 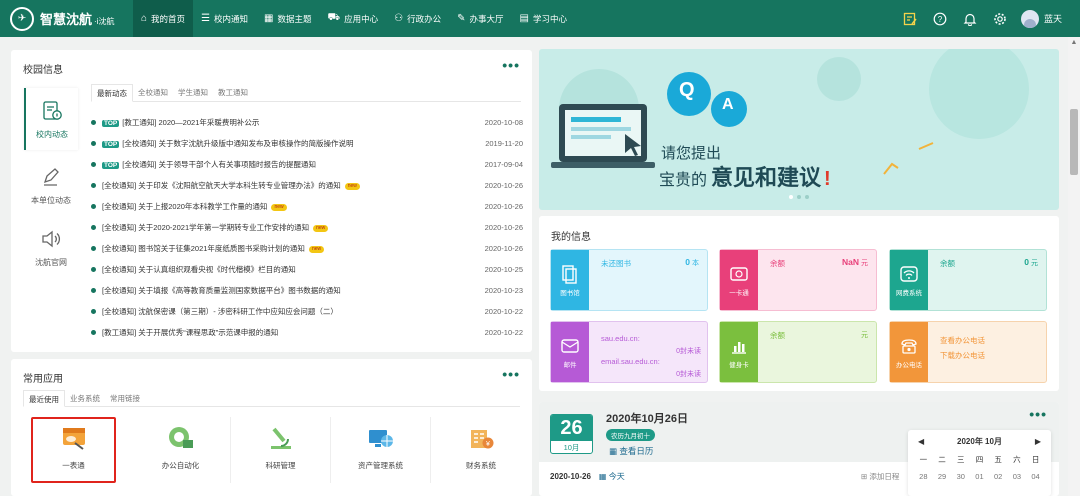 I want to click on app-office-automation: 办公自动化, so click(x=181, y=450).